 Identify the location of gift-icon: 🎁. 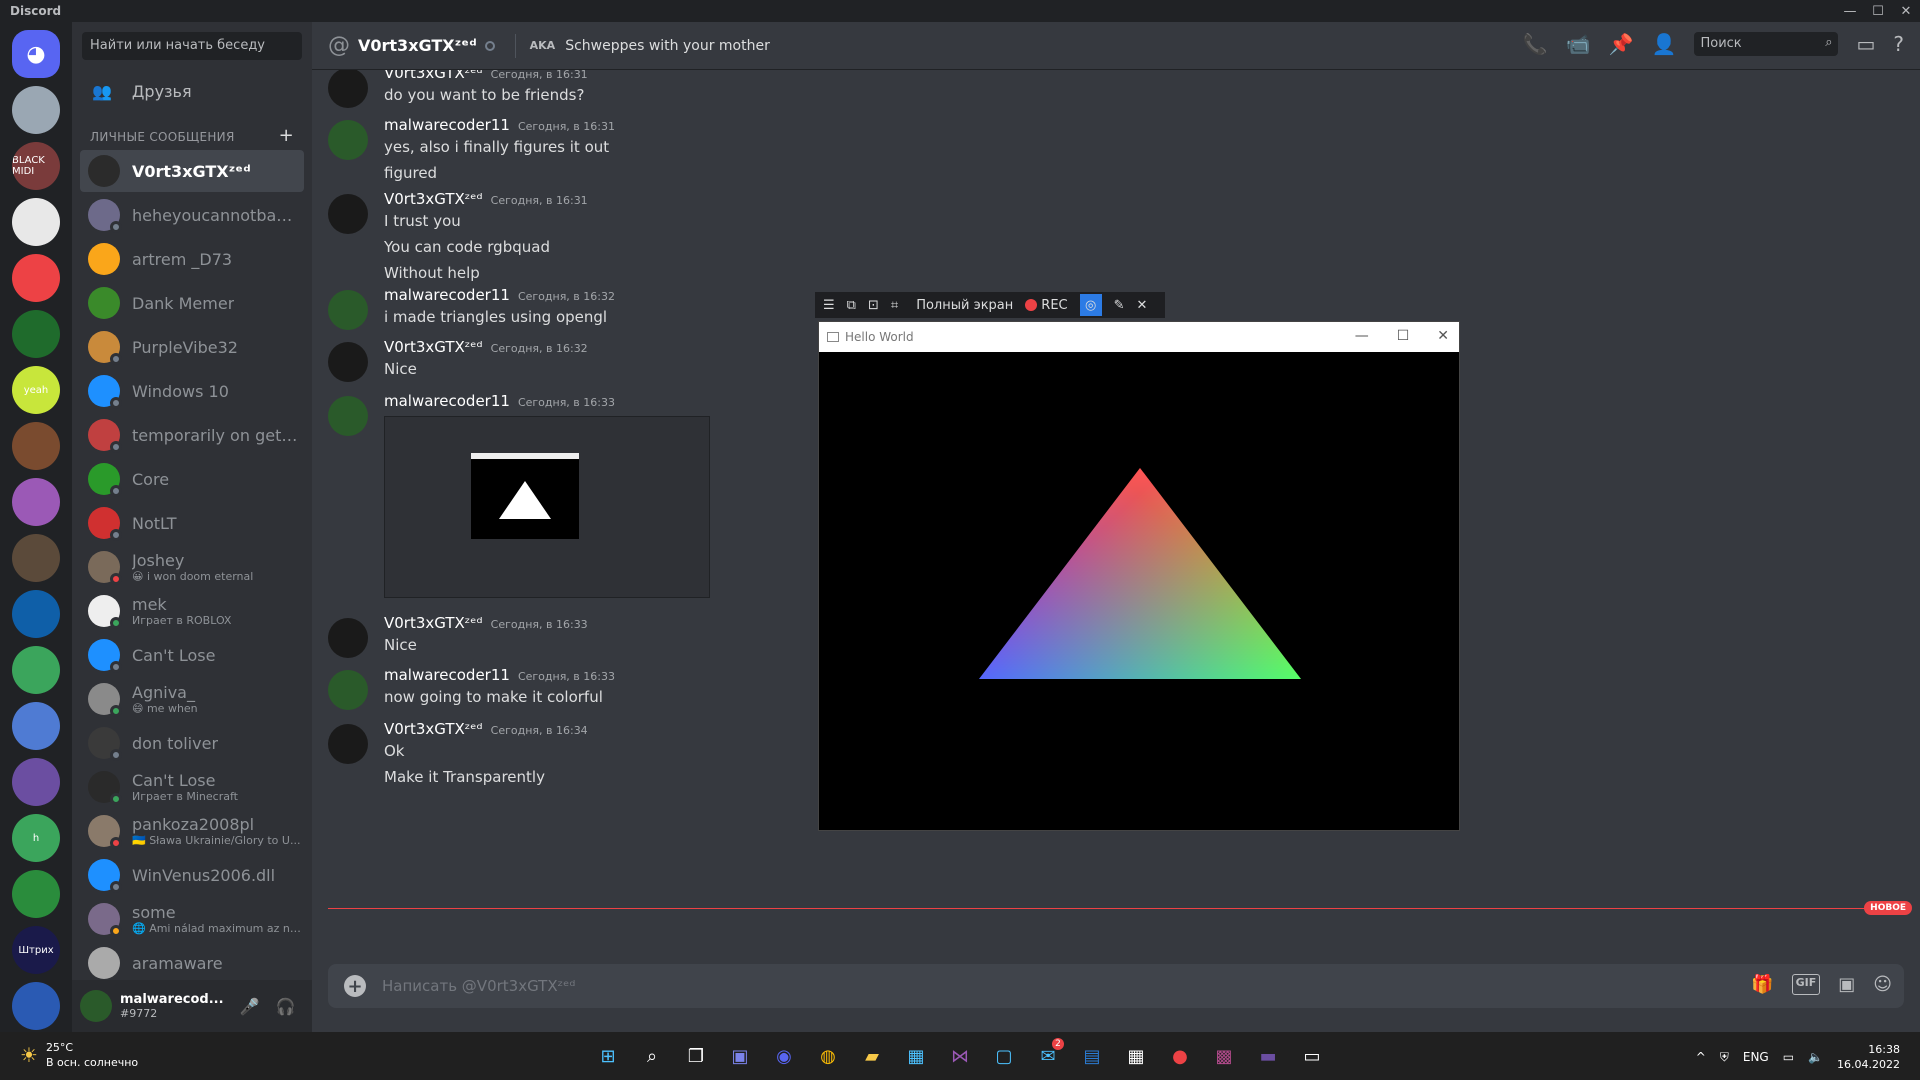
(1762, 984).